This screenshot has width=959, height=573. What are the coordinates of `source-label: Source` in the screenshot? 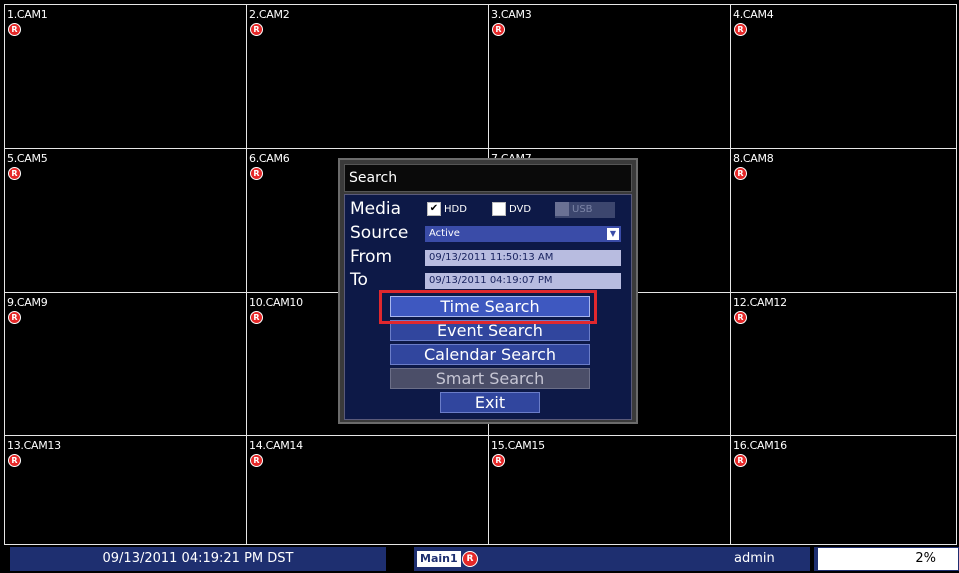 It's located at (379, 233).